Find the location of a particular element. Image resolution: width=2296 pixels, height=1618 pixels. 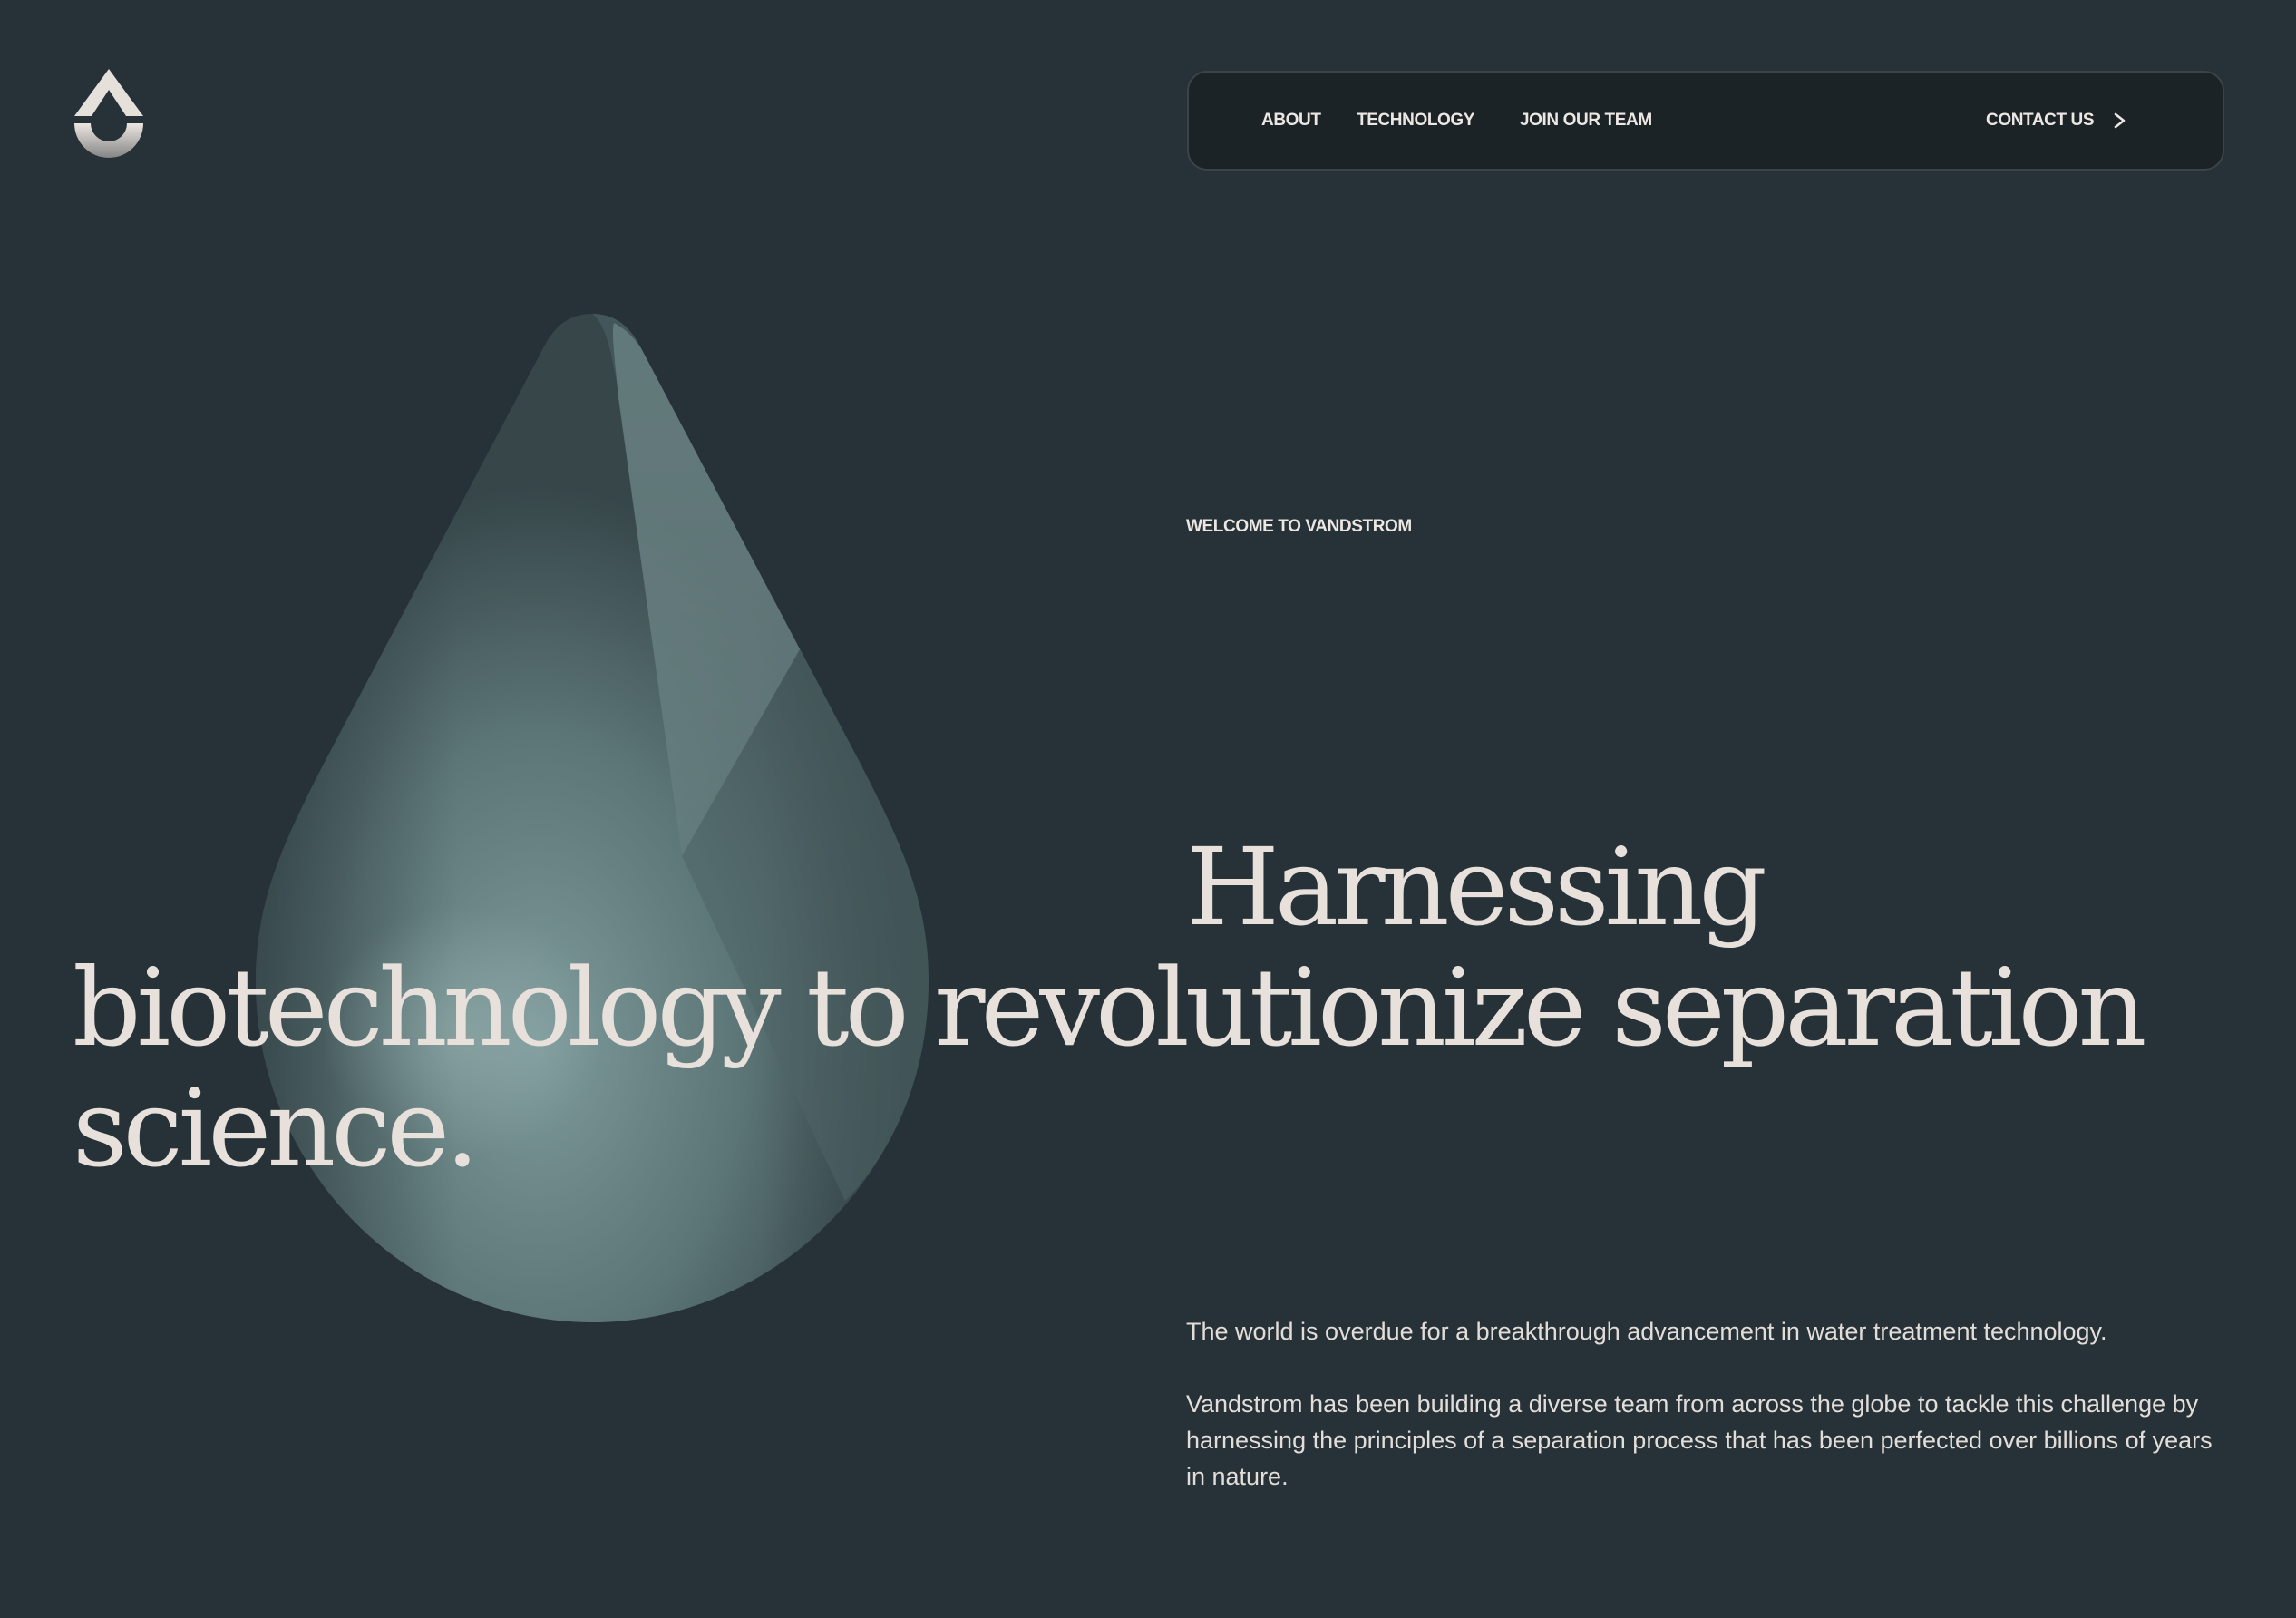

site-logo is located at coordinates (108, 115).